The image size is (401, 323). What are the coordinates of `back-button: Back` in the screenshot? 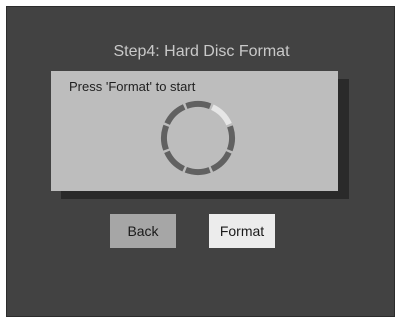 It's located at (143, 231).